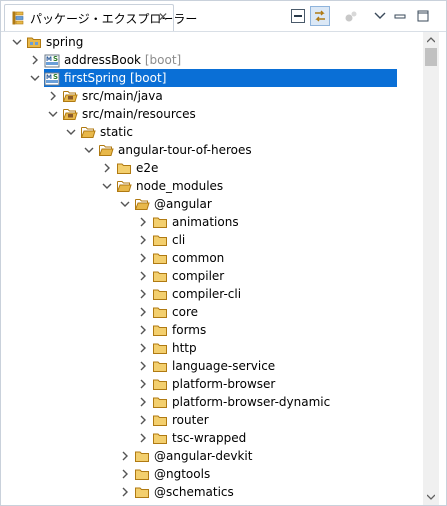  What do you see at coordinates (251, 402) in the screenshot?
I see `tree-item-label: platform-browser-dynamic` at bounding box center [251, 402].